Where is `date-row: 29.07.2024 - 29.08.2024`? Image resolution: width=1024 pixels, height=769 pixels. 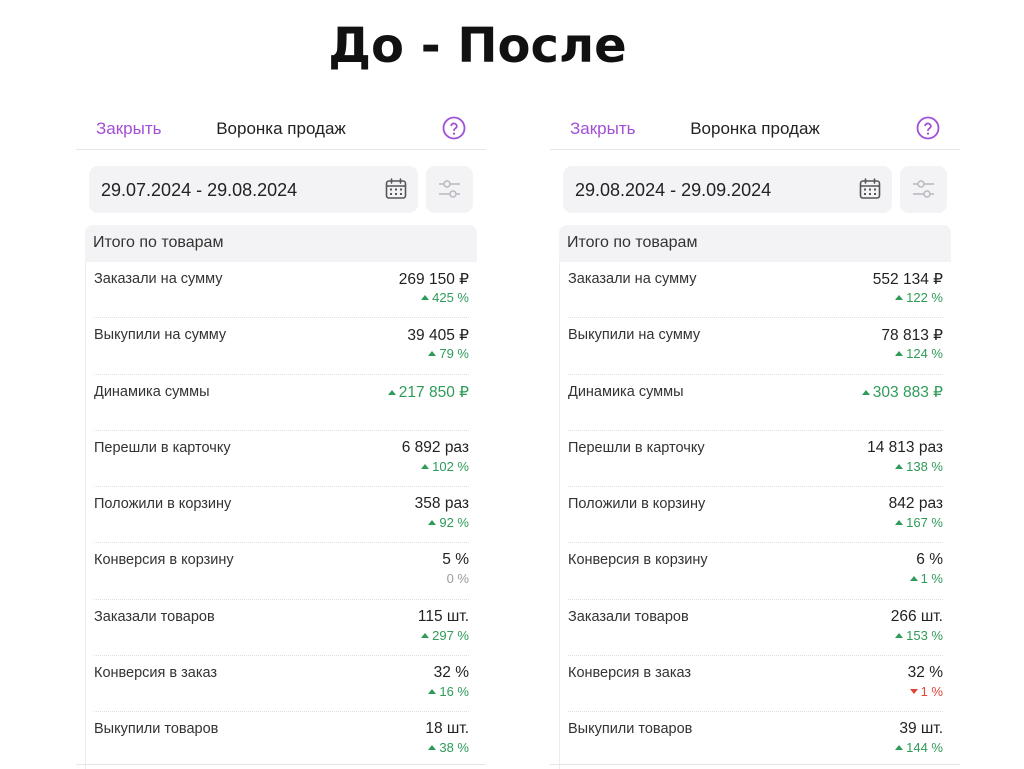
date-row: 29.07.2024 - 29.08.2024 is located at coordinates (281, 190).